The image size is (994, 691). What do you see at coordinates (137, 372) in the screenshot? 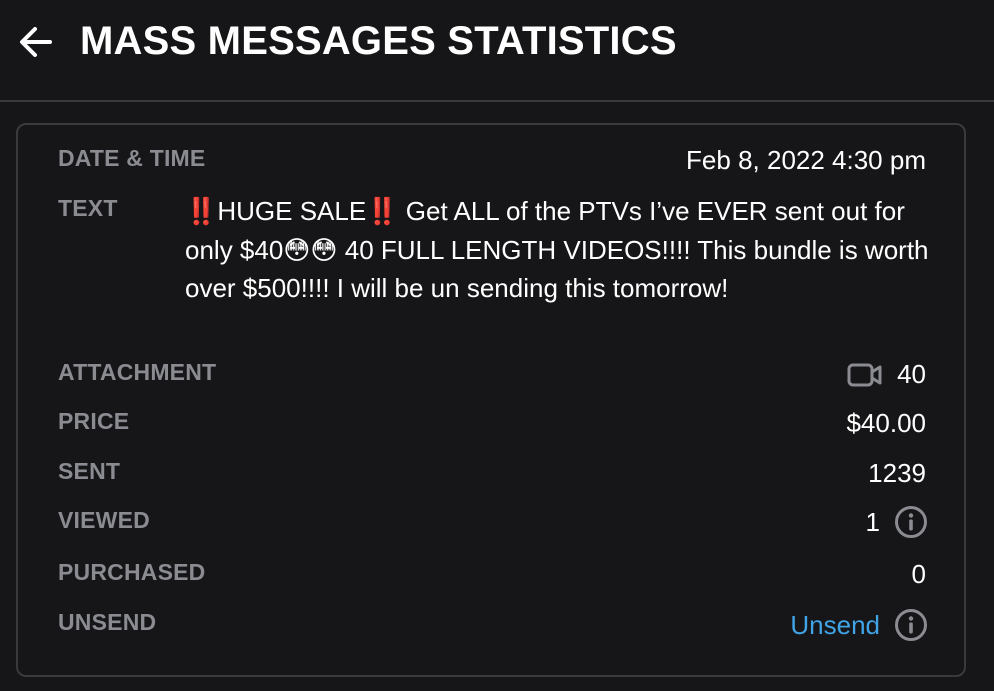
I see `attachment-label: ATTACHMENT` at bounding box center [137, 372].